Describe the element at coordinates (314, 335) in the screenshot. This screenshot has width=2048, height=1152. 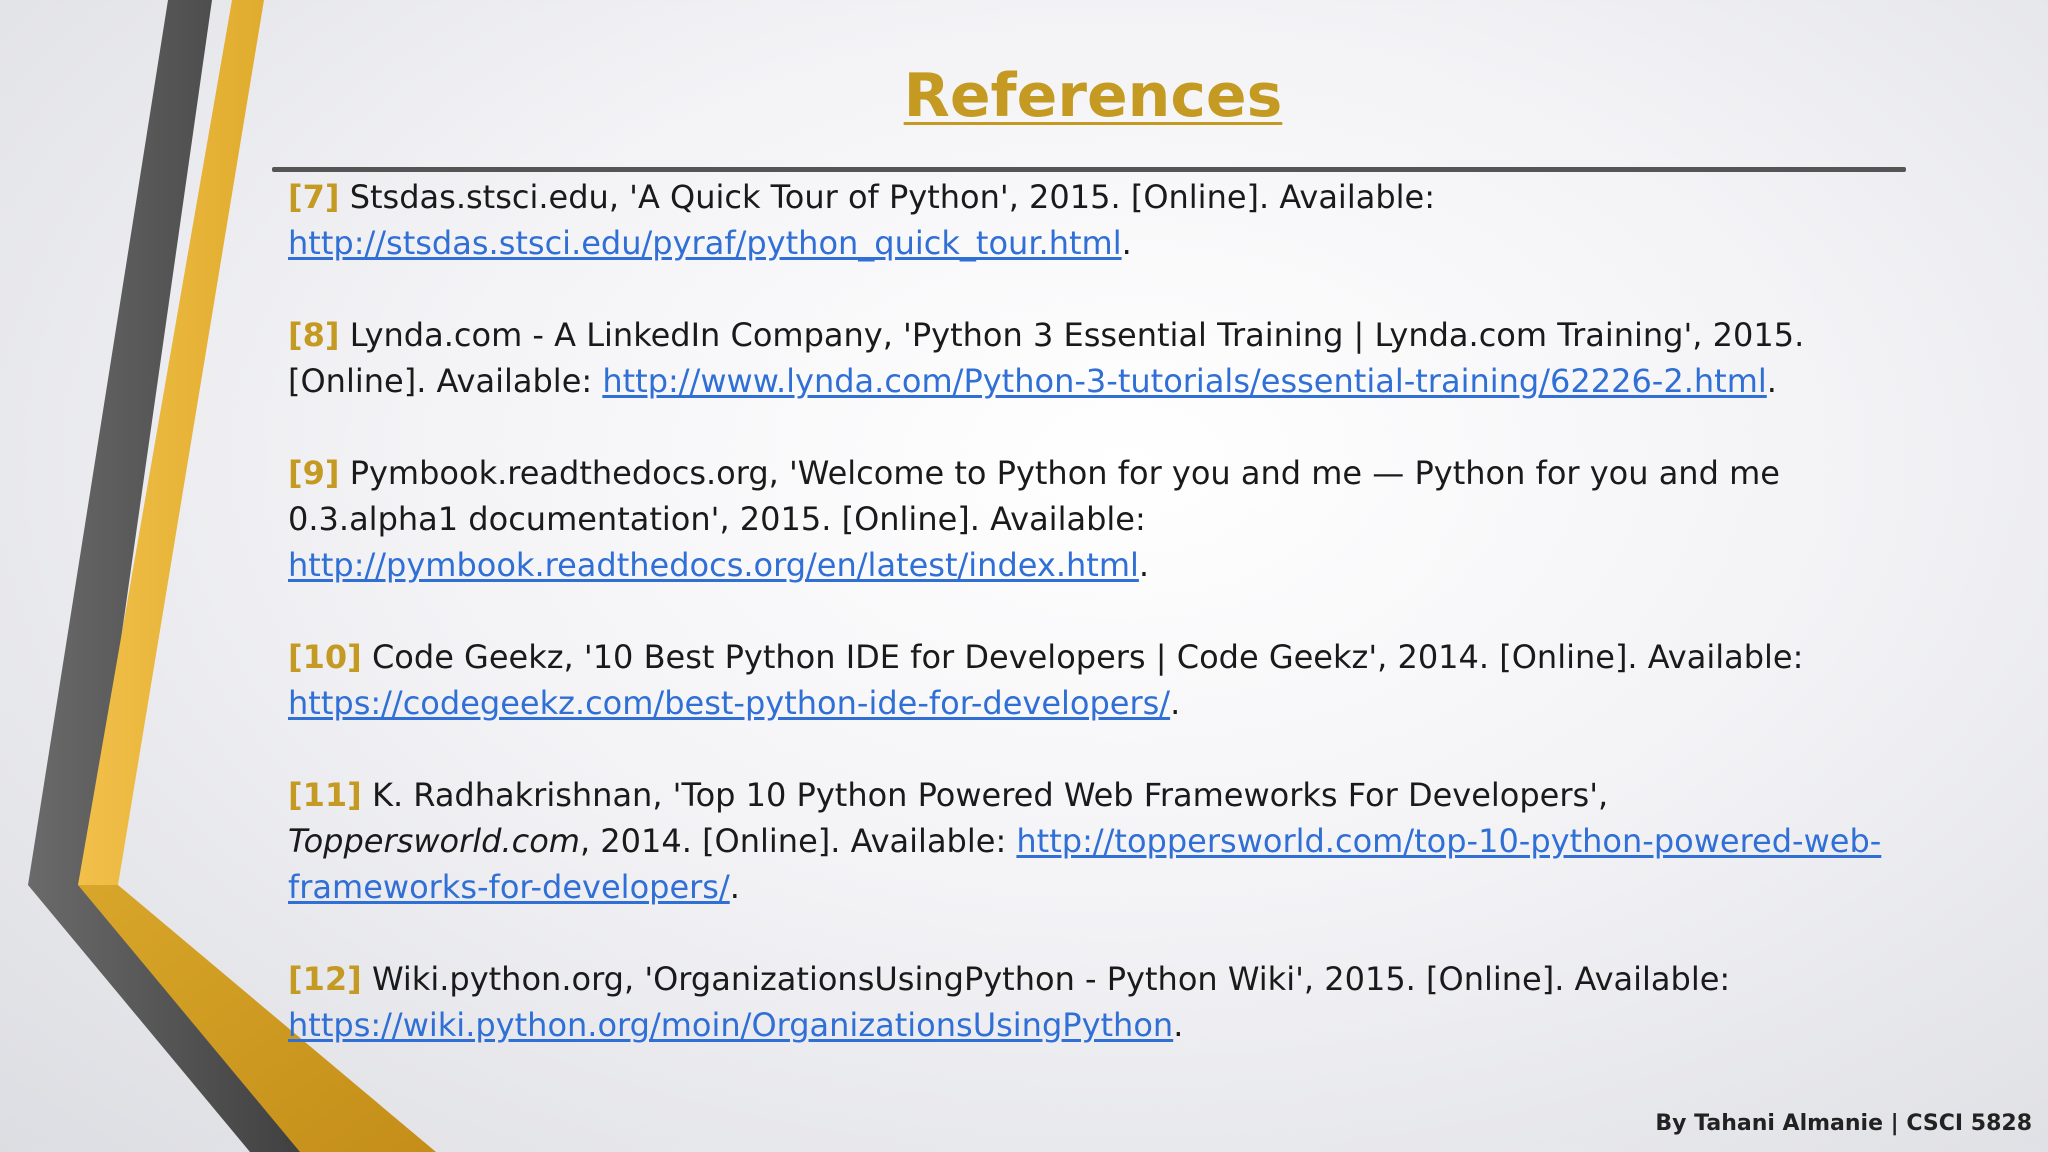
I see `reference-number: [8]` at that location.